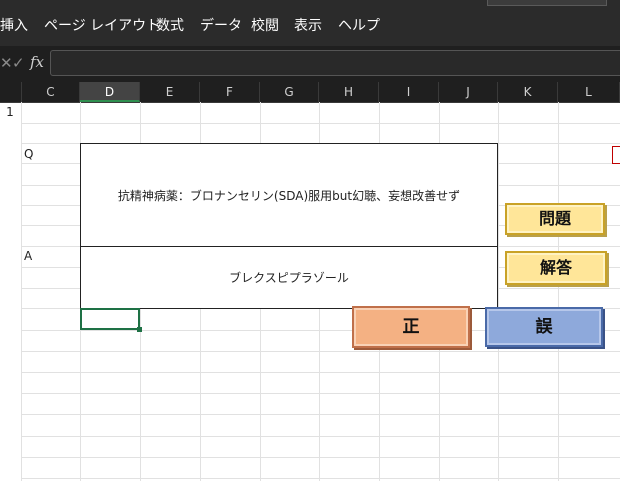 The image size is (620, 481). Describe the element at coordinates (230, 92) in the screenshot. I see `column-header-f: F` at that location.